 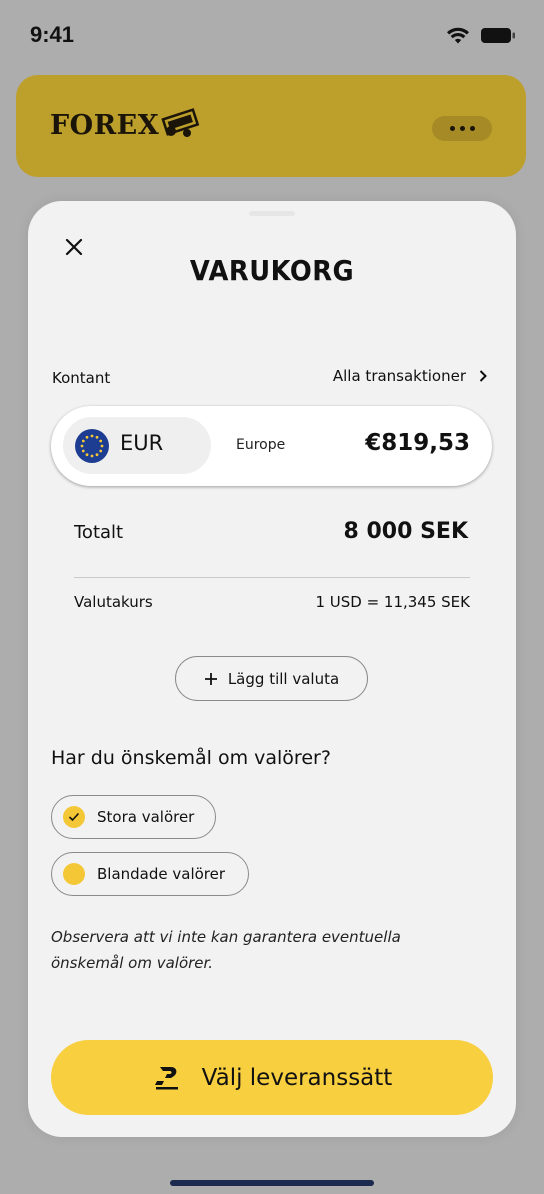 I want to click on brand-name: FOREX, so click(x=105, y=125).